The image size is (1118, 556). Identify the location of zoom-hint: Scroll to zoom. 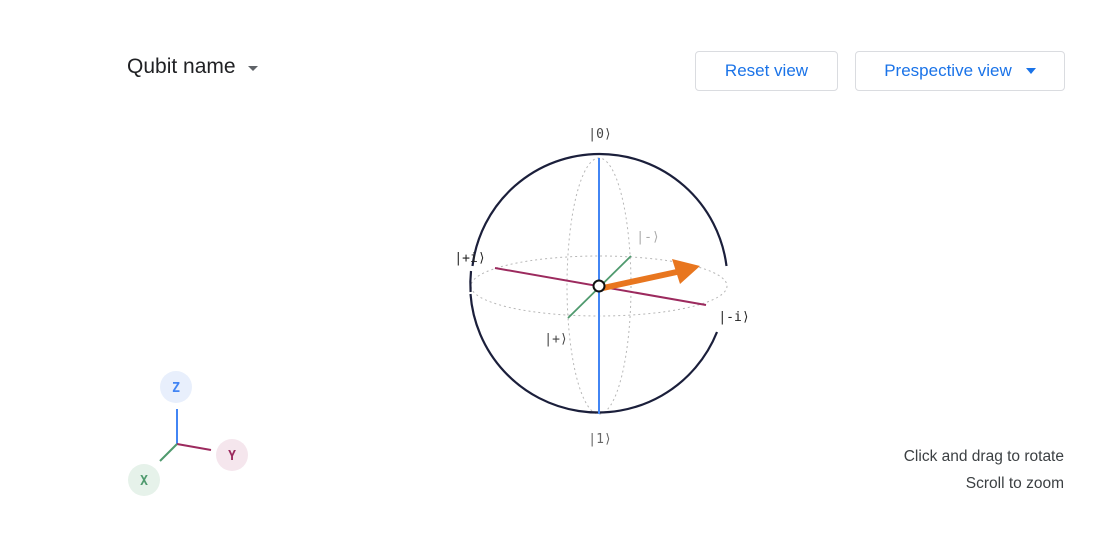
(1014, 483).